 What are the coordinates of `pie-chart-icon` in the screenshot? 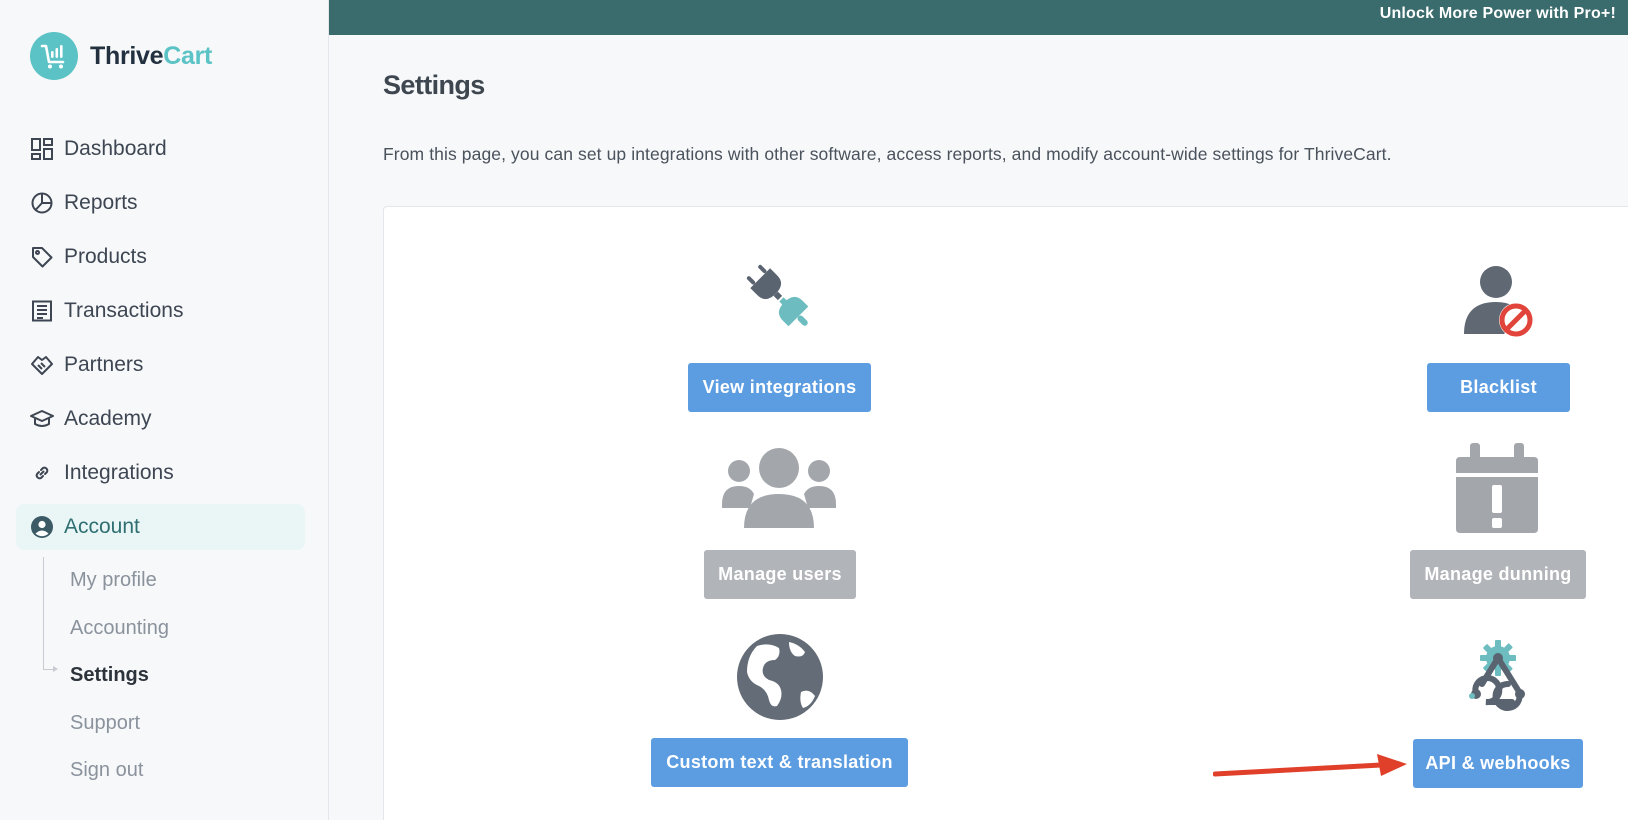 It's located at (42, 203).